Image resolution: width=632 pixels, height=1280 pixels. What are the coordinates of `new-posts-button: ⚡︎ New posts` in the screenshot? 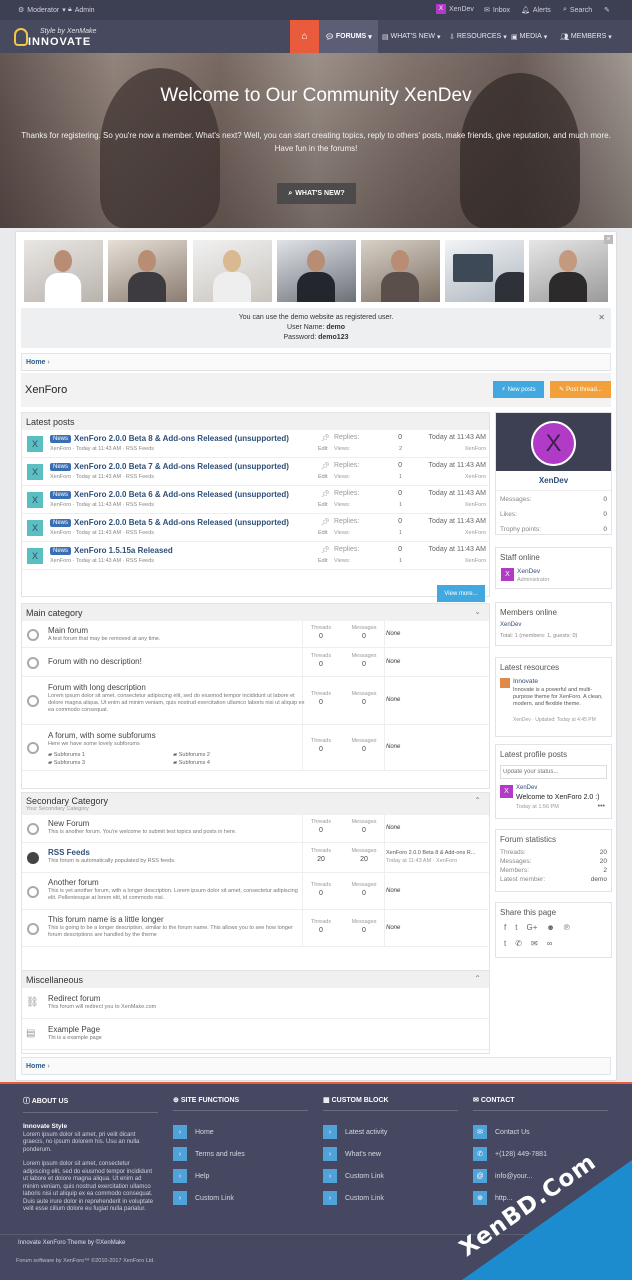 It's located at (518, 389).